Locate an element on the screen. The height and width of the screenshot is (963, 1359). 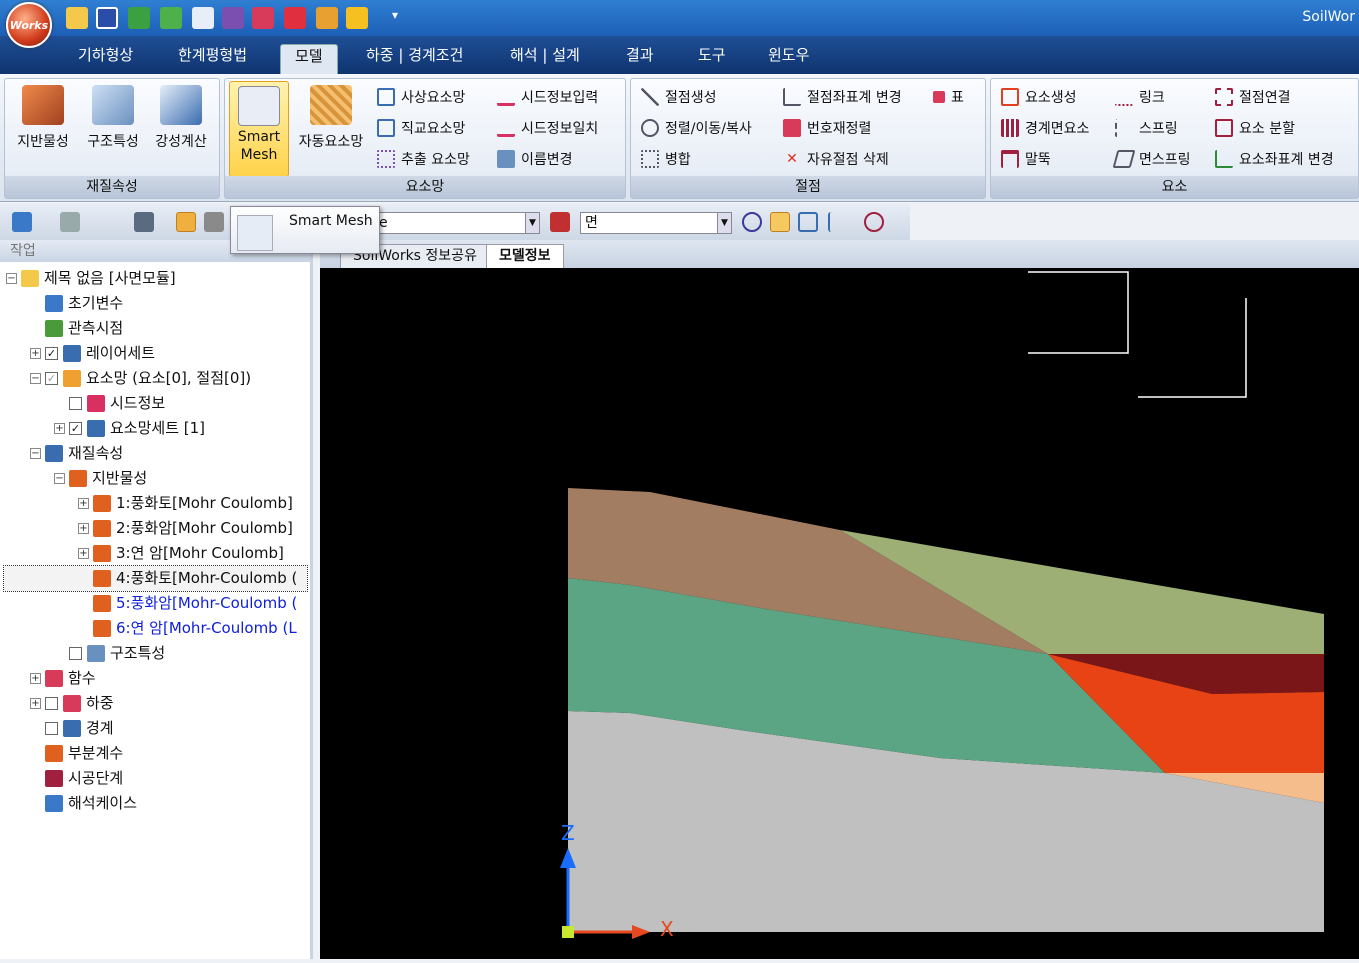
lock-icon is located at coordinates (214, 222).